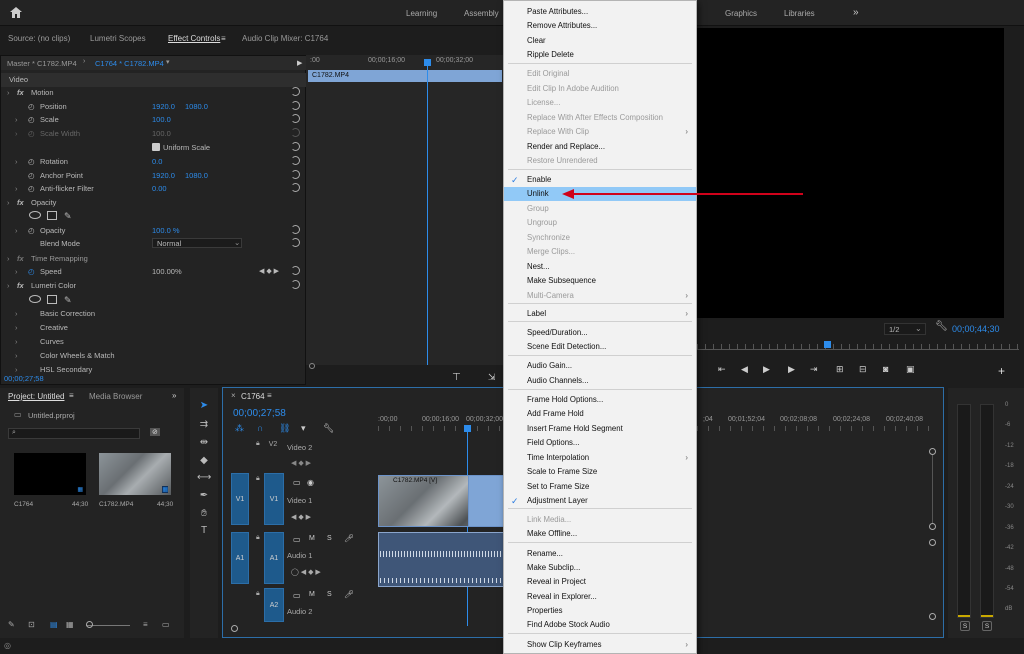 The width and height of the screenshot is (1024, 654). Describe the element at coordinates (240, 499) in the screenshot. I see `source-patch-v1: V1` at that location.